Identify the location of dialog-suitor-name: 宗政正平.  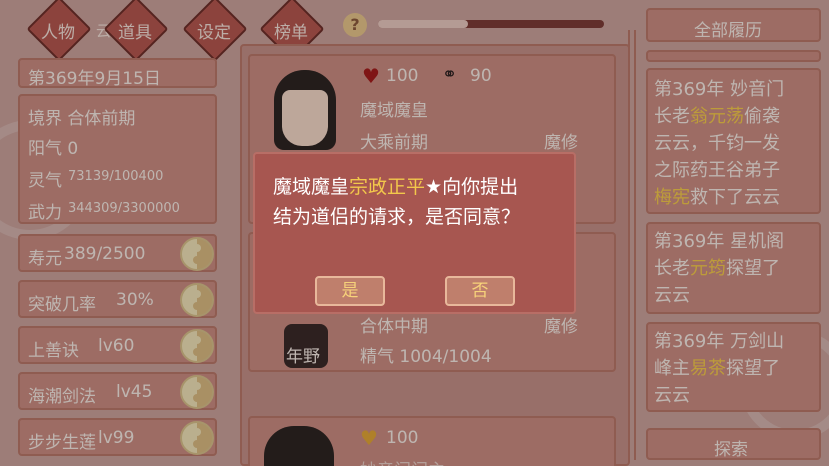
(387, 187).